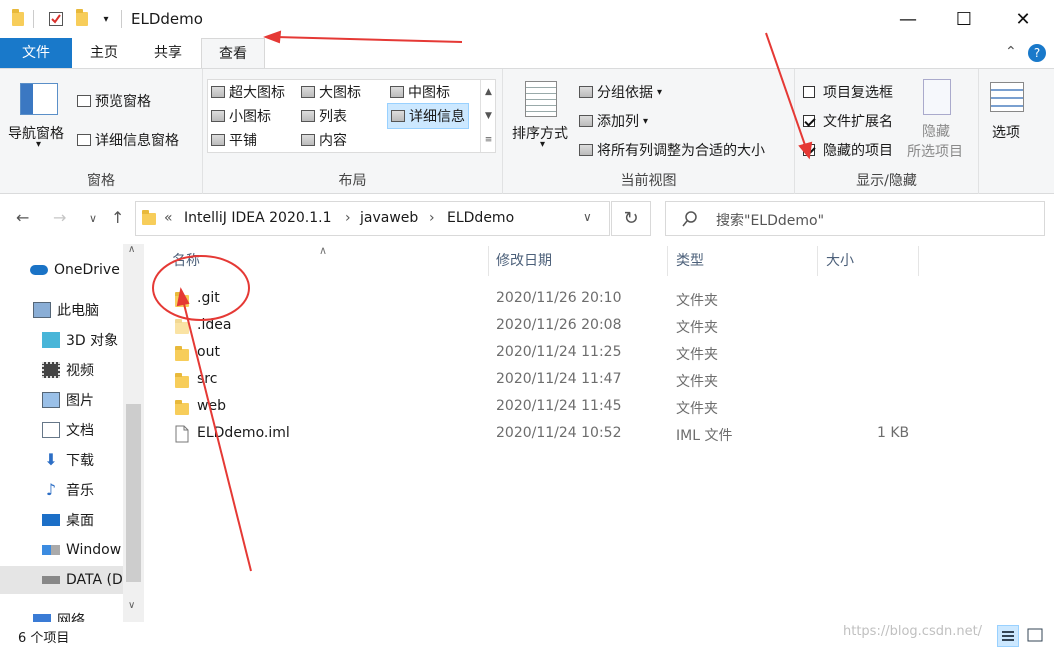 This screenshot has width=1054, height=651. What do you see at coordinates (809, 121) in the screenshot?
I see `file-extensions-checkbox` at bounding box center [809, 121].